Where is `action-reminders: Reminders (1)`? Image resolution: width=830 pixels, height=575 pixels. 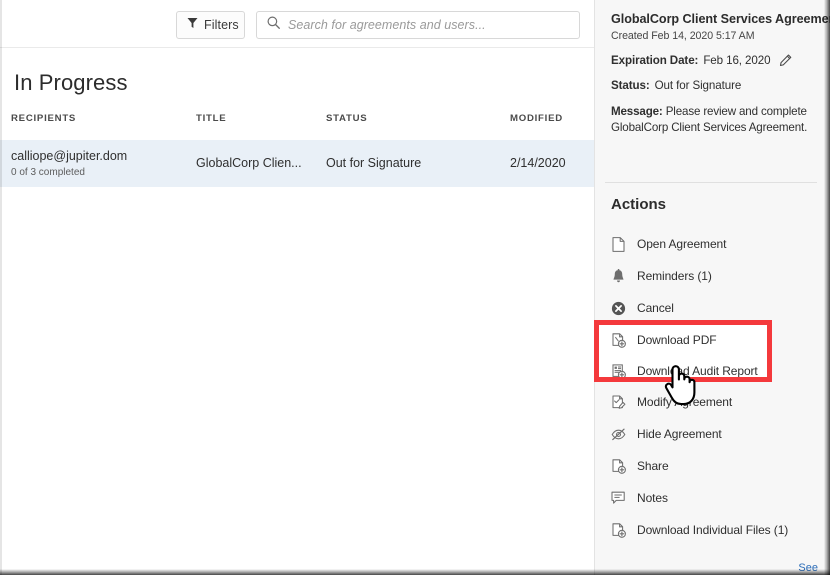 action-reminders: Reminders (1) is located at coordinates (711, 276).